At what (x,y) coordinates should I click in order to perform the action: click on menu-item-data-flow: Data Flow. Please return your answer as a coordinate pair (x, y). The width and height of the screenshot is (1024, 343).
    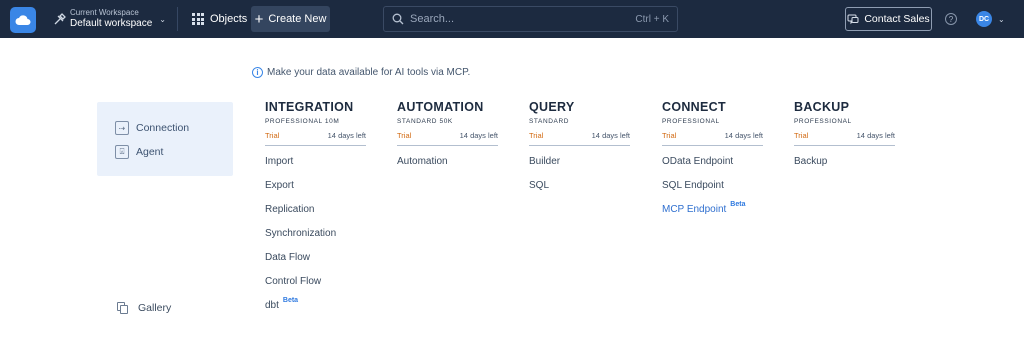
    Looking at the image, I should click on (315, 260).